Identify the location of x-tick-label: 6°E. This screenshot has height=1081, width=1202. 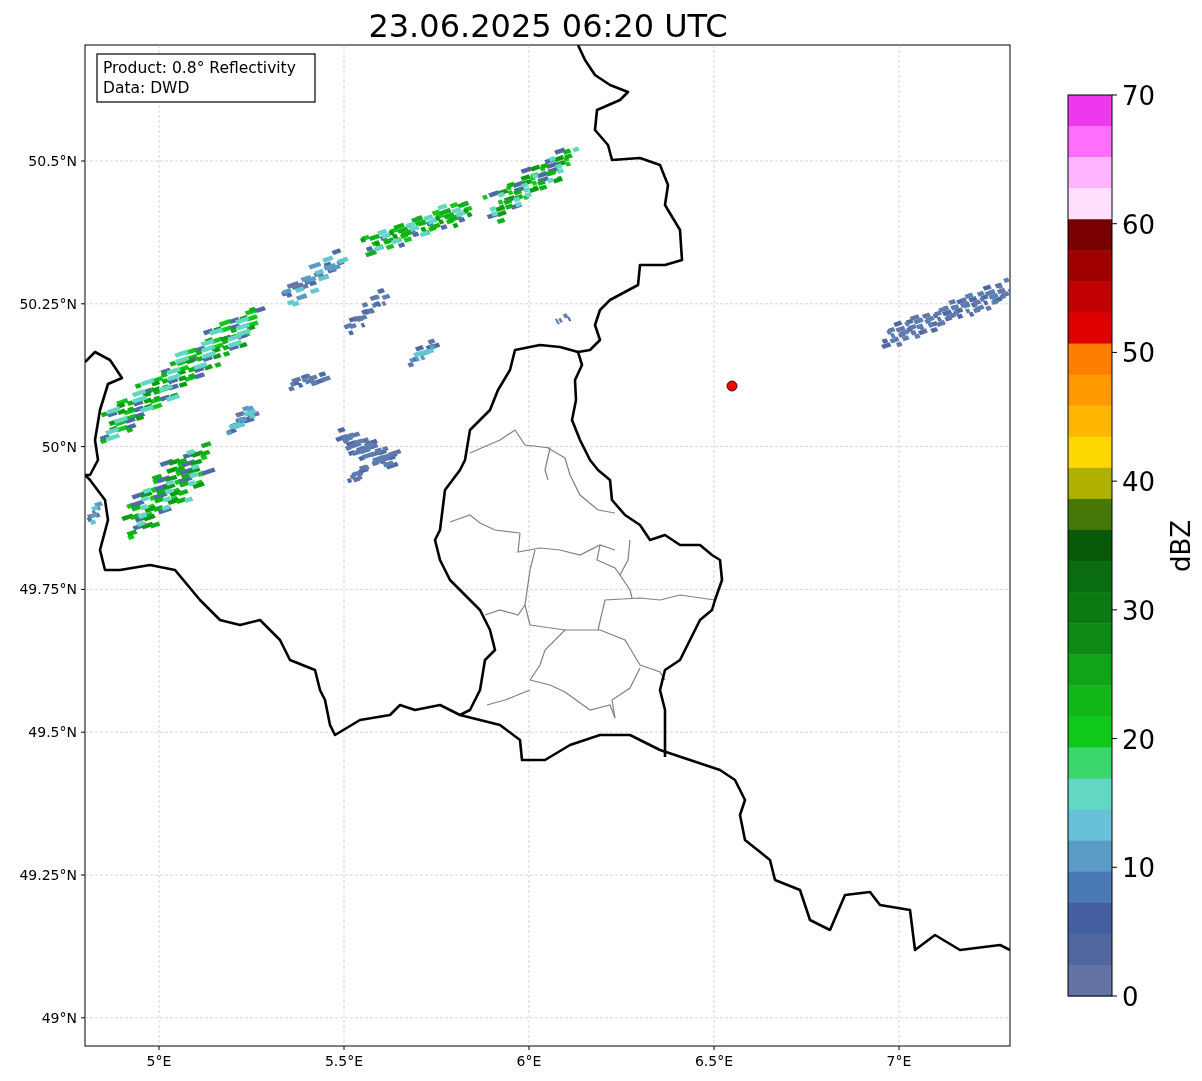
(529, 1061).